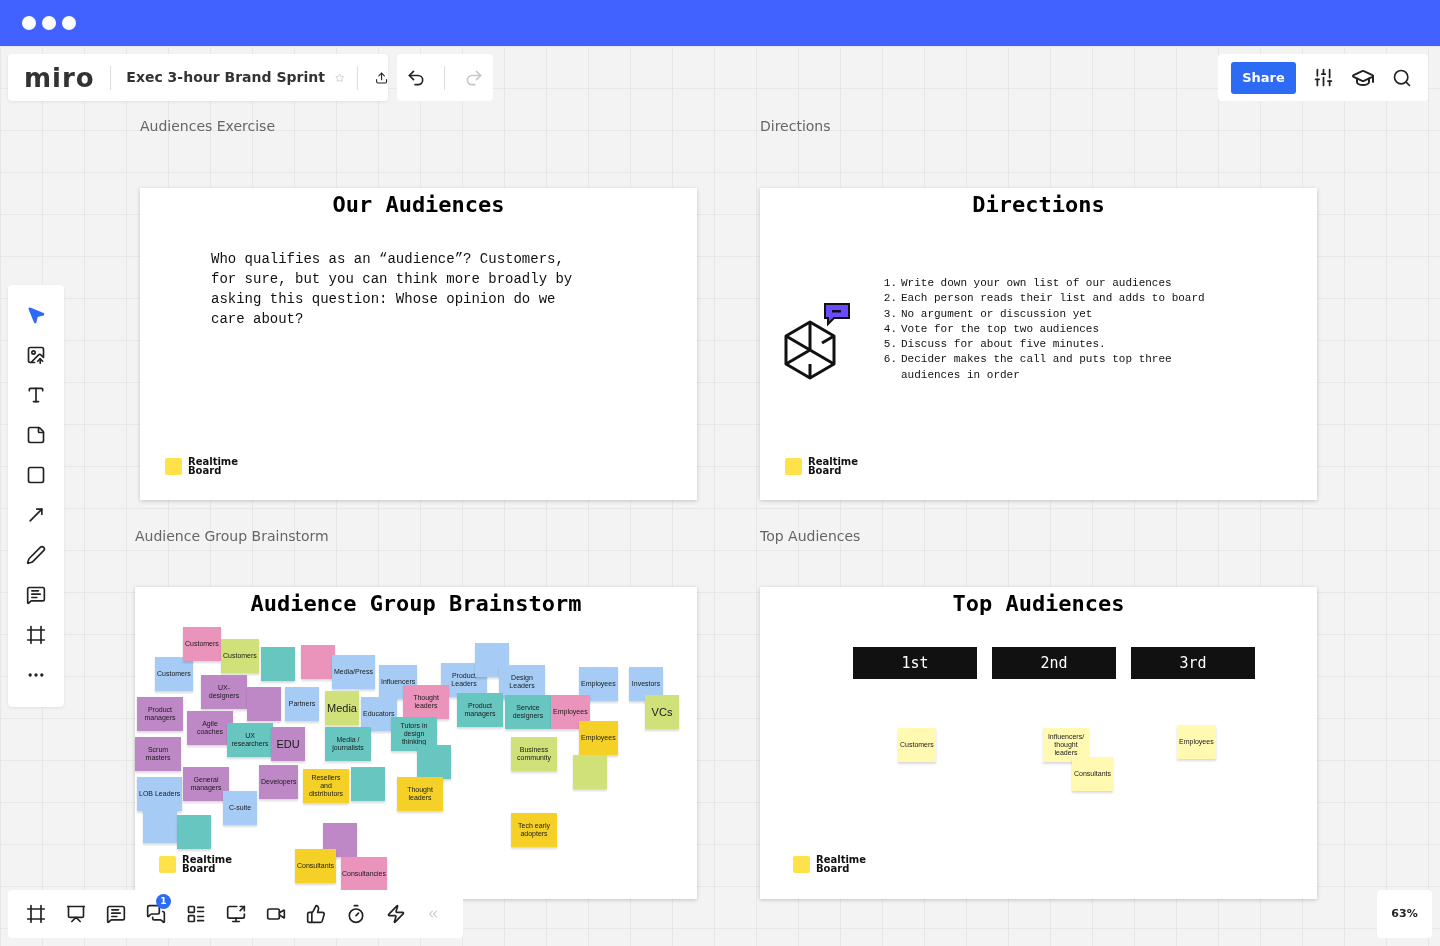 The image size is (1440, 946). Describe the element at coordinates (163, 901) in the screenshot. I see `notification-badge: 1` at that location.